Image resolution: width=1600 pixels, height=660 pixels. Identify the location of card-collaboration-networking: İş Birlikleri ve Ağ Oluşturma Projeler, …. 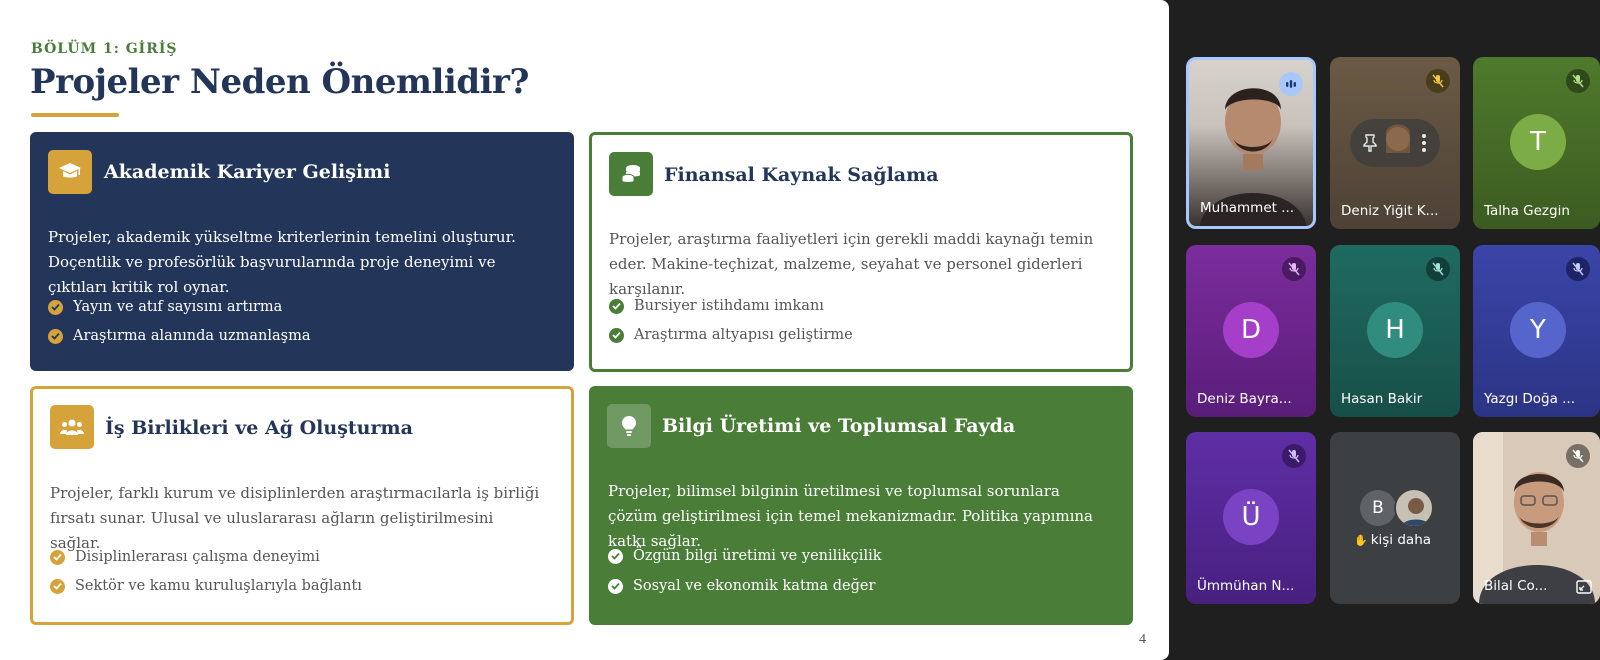
(302, 505).